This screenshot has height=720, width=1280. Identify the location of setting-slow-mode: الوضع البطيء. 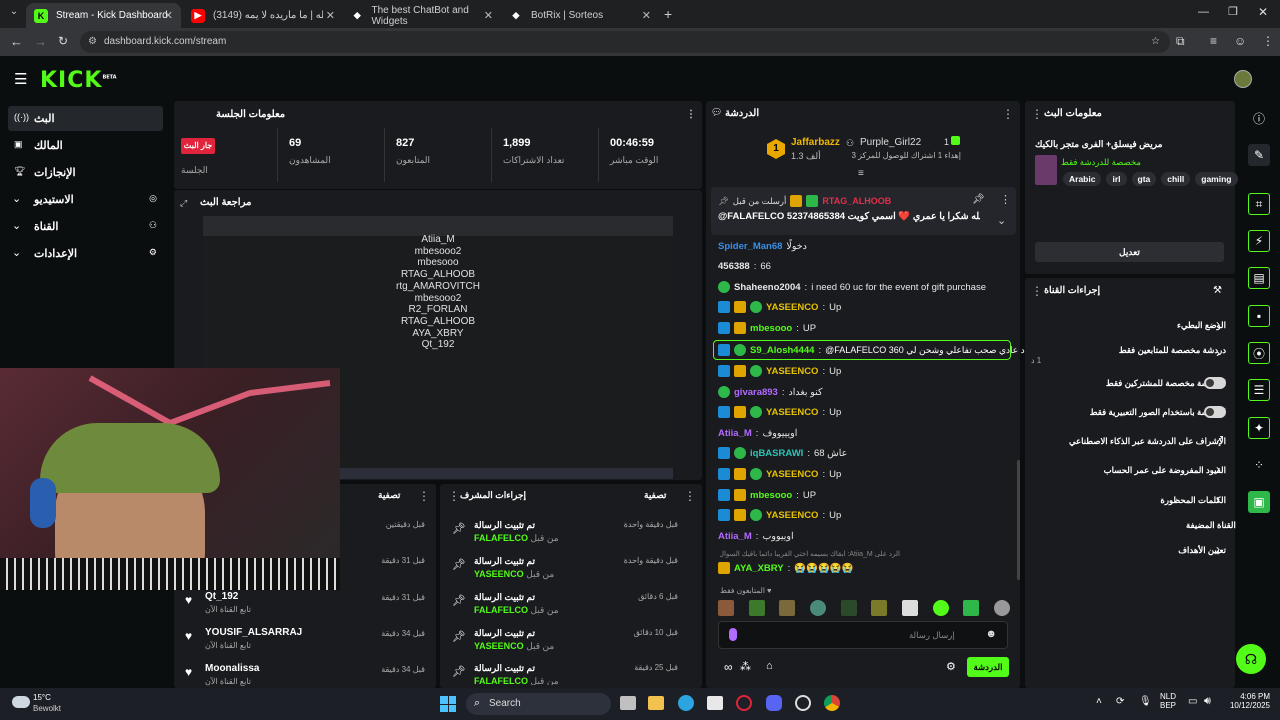
(1128, 325).